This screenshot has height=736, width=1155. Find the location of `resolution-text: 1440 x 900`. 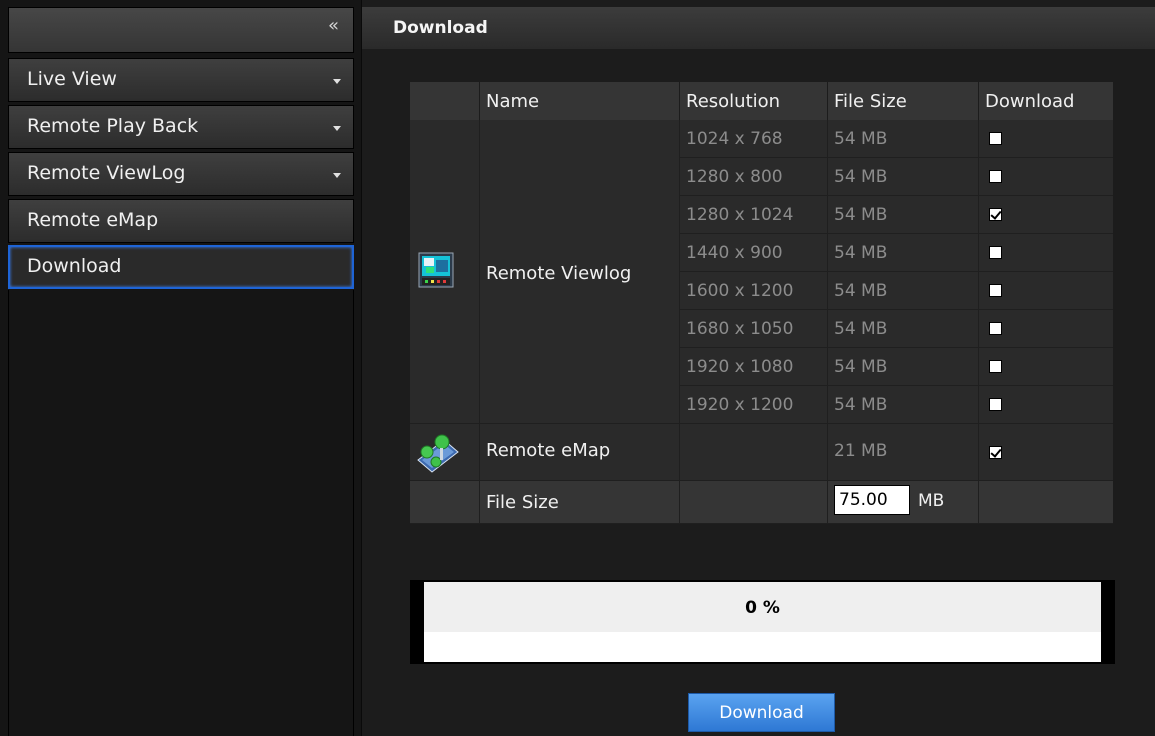

resolution-text: 1440 x 900 is located at coordinates (734, 253).